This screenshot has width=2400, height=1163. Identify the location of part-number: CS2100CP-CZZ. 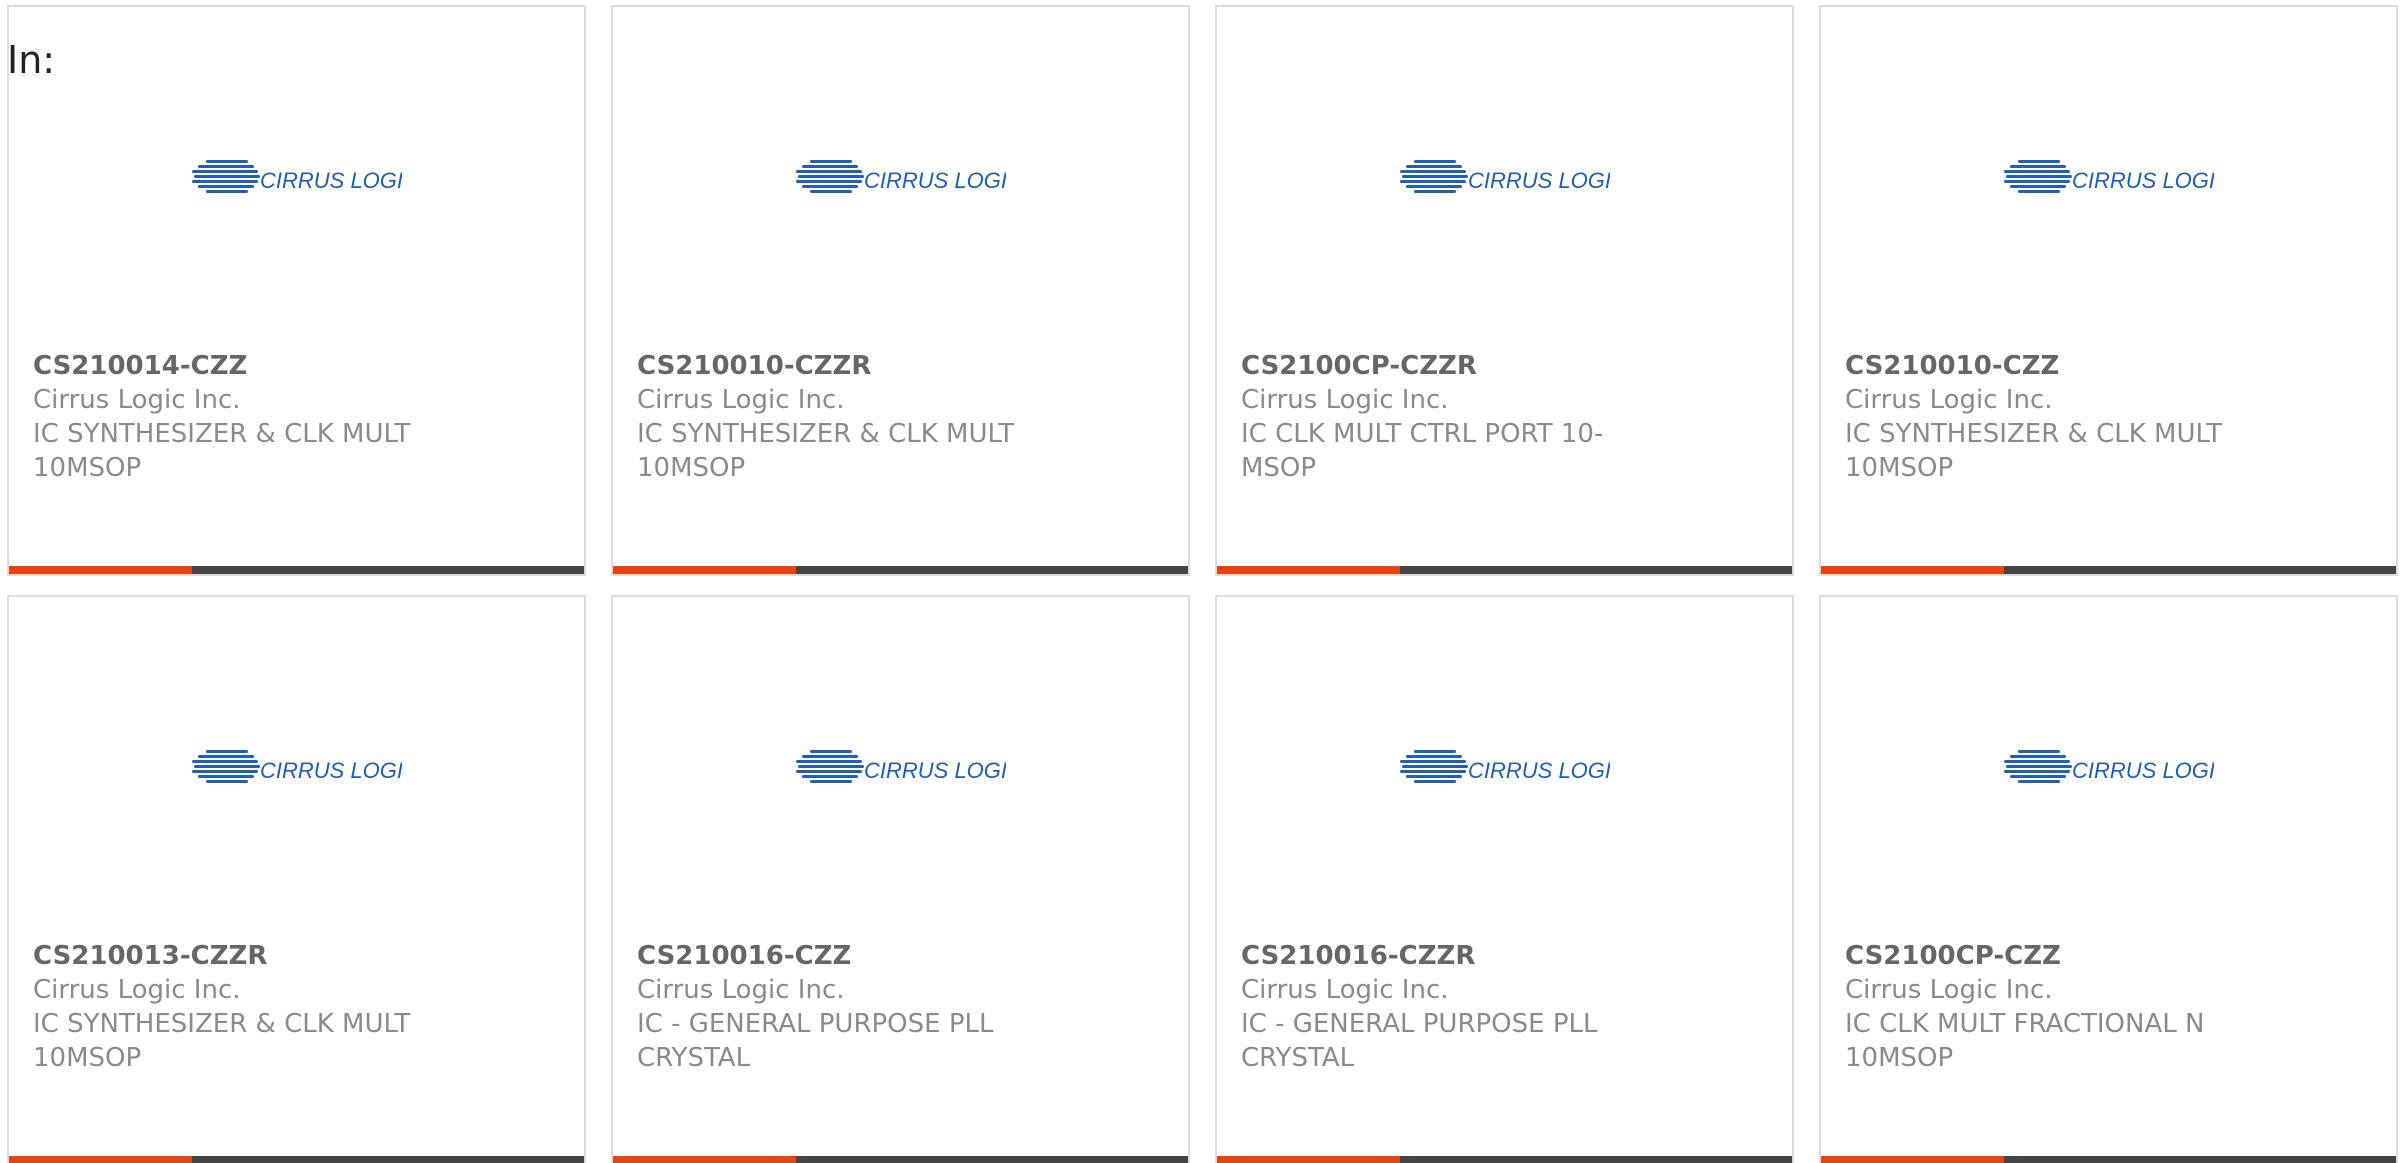
(2108, 956).